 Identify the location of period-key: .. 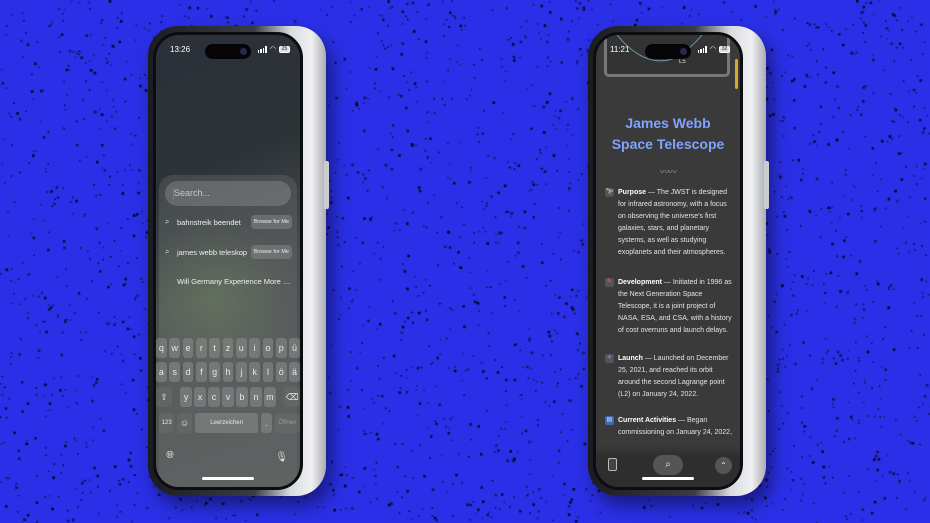
(266, 423).